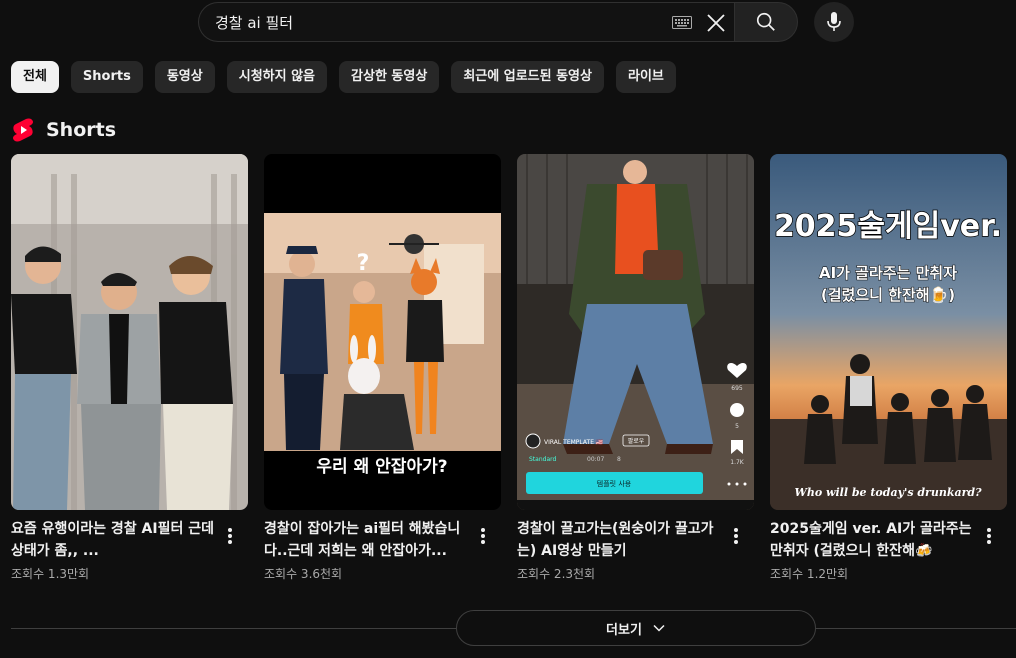  What do you see at coordinates (682, 22) in the screenshot?
I see `keyboard-icon` at bounding box center [682, 22].